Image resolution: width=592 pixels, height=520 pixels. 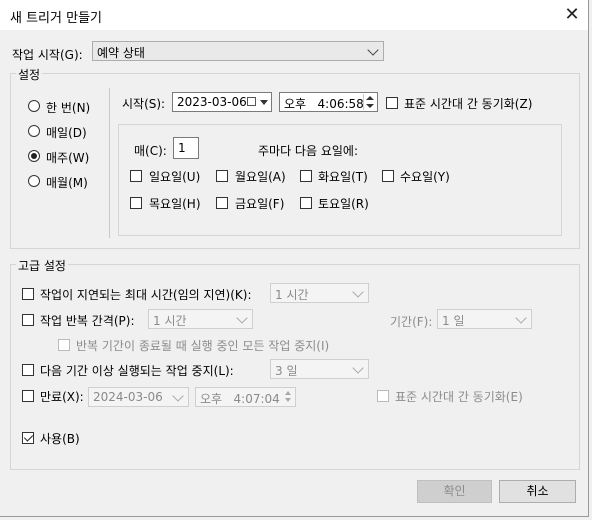 What do you see at coordinates (182, 148) in the screenshot?
I see `every-weeks-value: 1` at bounding box center [182, 148].